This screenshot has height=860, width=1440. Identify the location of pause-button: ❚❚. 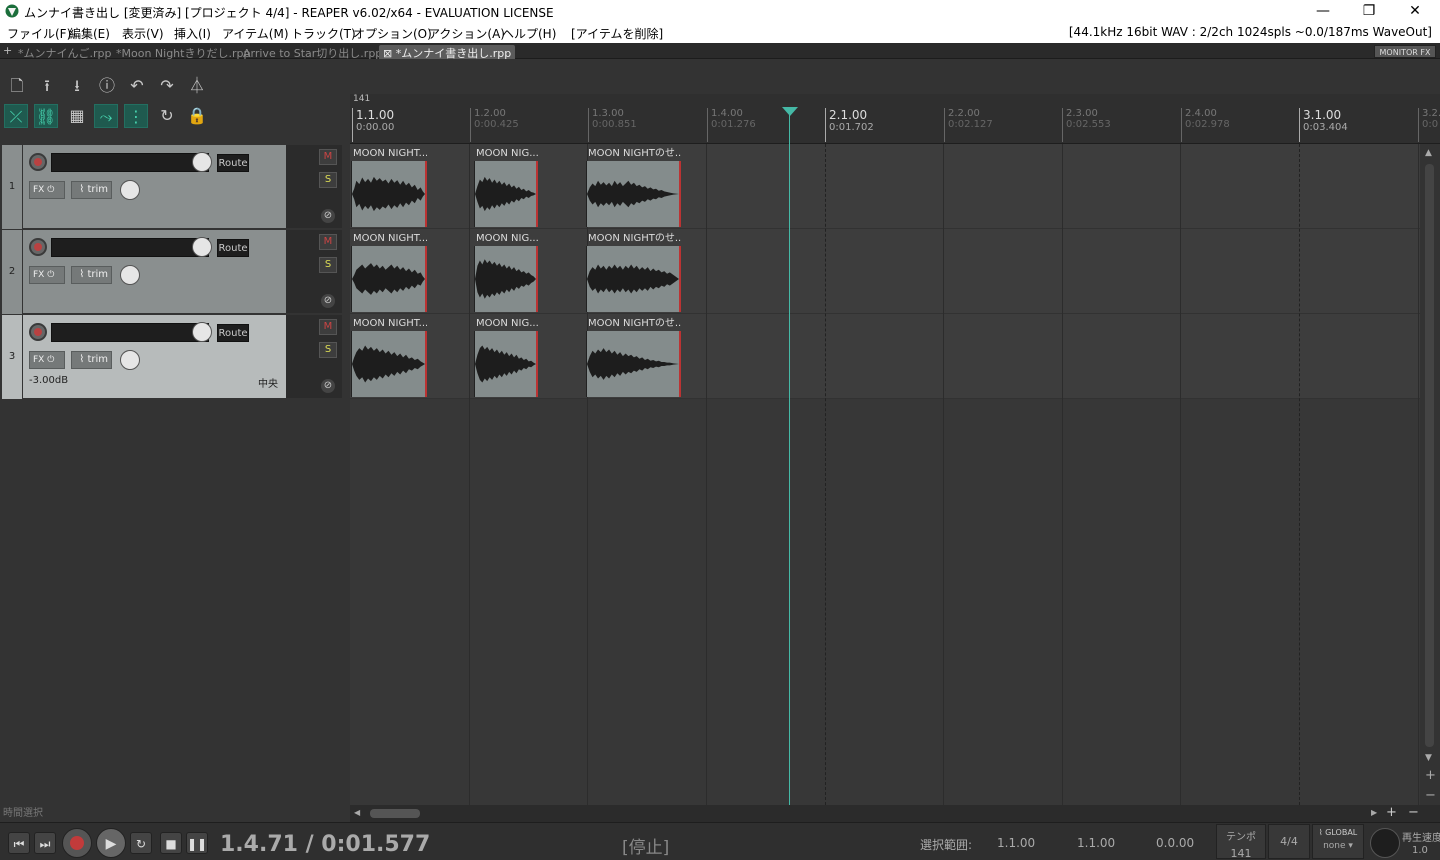
(197, 843).